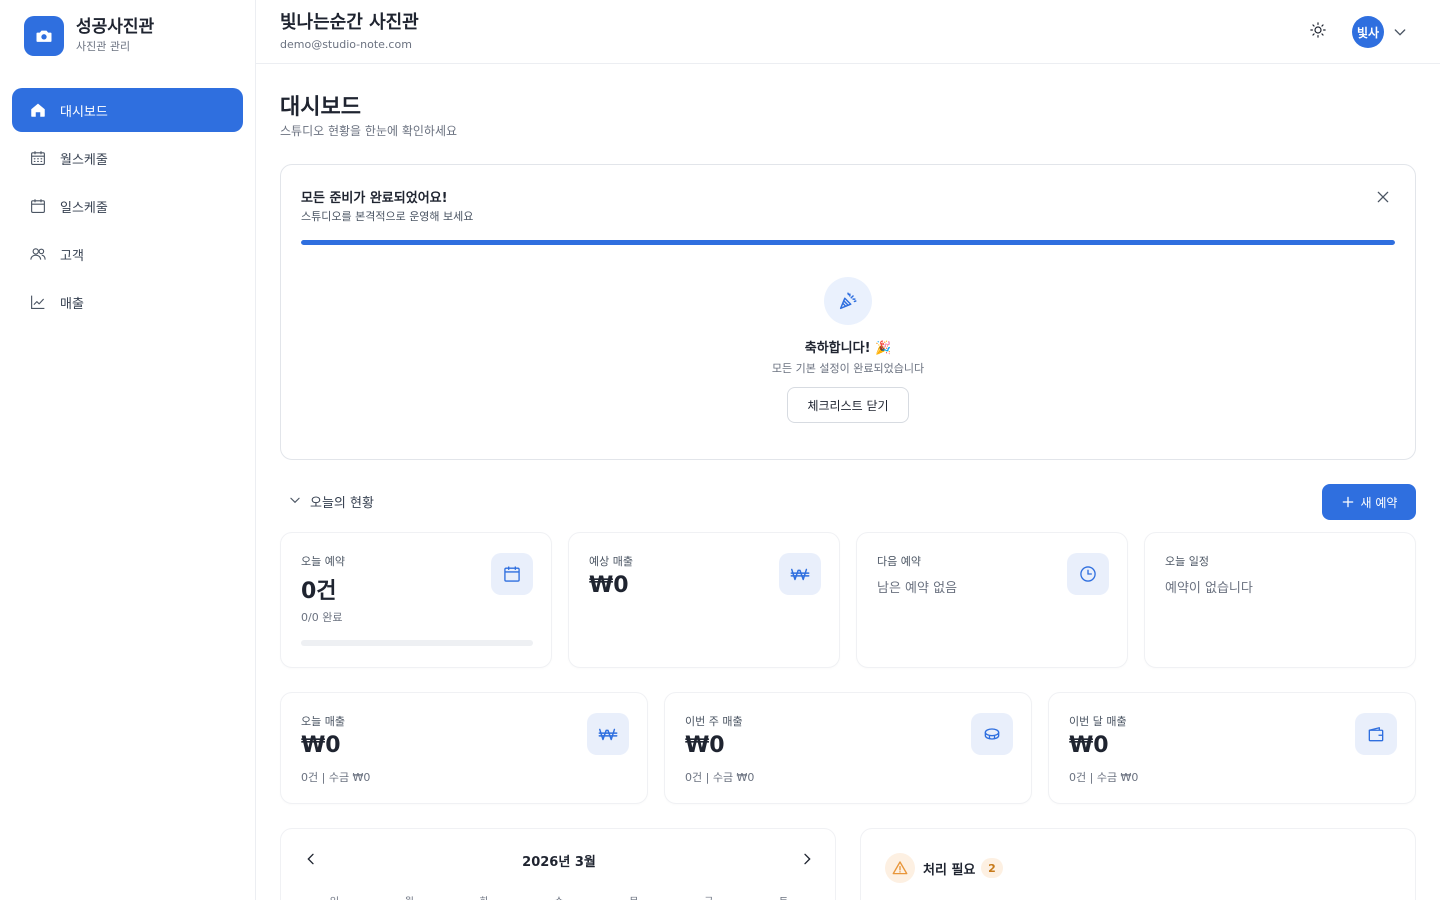 This screenshot has height=900, width=1440. Describe the element at coordinates (387, 216) in the screenshot. I see `checklist-subtitle: 스튜디오를 본격적으로 운영해 보세요` at that location.